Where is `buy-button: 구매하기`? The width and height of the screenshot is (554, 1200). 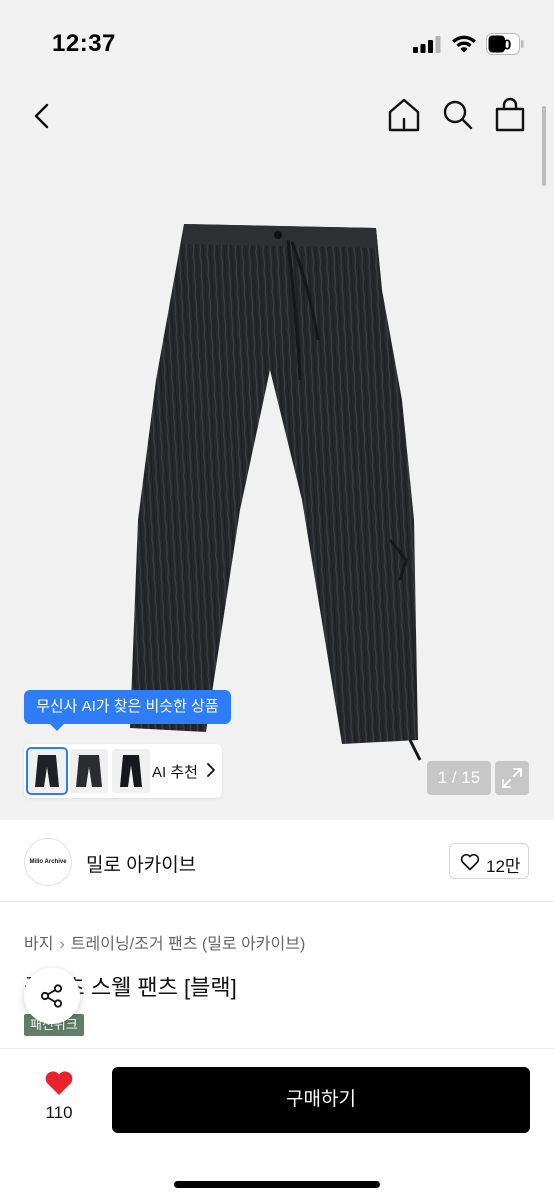
buy-button: 구매하기 is located at coordinates (321, 1100).